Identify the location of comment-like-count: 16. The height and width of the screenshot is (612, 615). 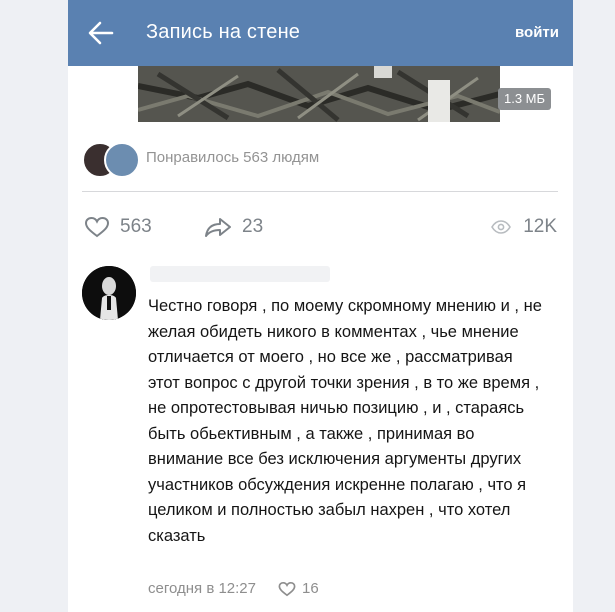
(310, 588).